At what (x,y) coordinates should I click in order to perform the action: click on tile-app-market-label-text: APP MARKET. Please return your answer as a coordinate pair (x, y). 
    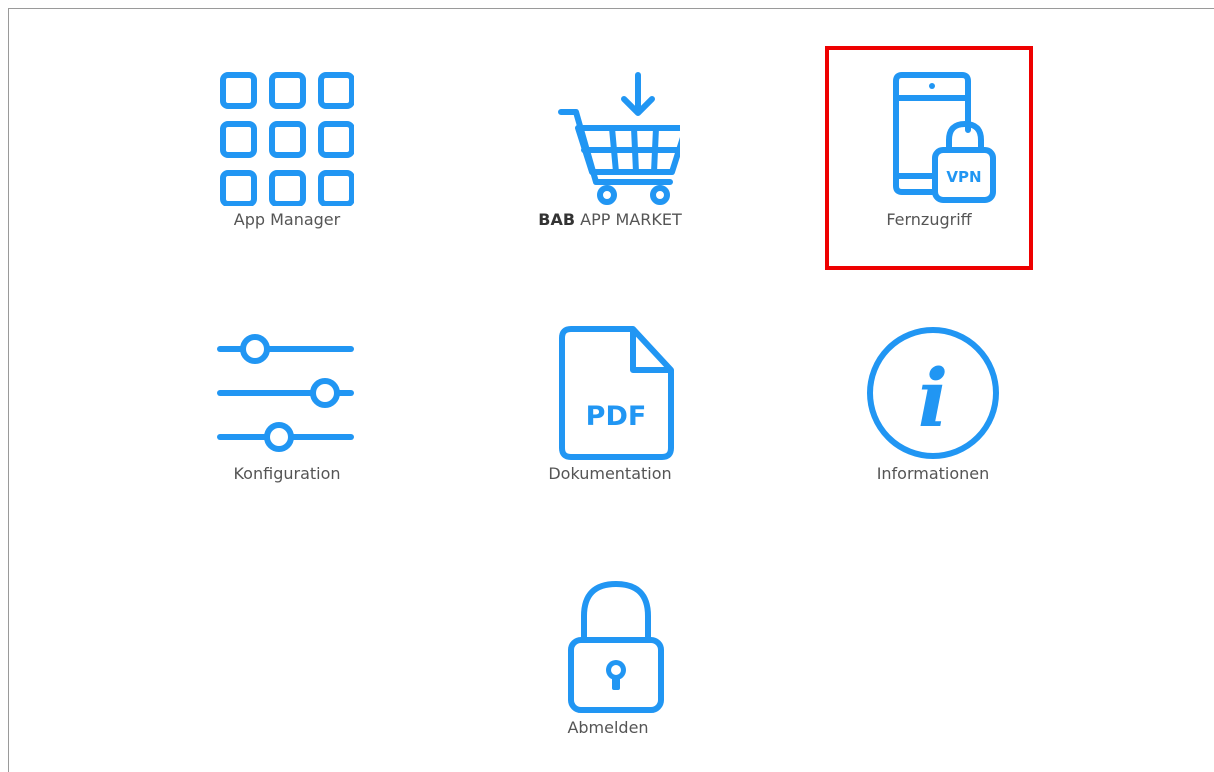
    Looking at the image, I should click on (631, 219).